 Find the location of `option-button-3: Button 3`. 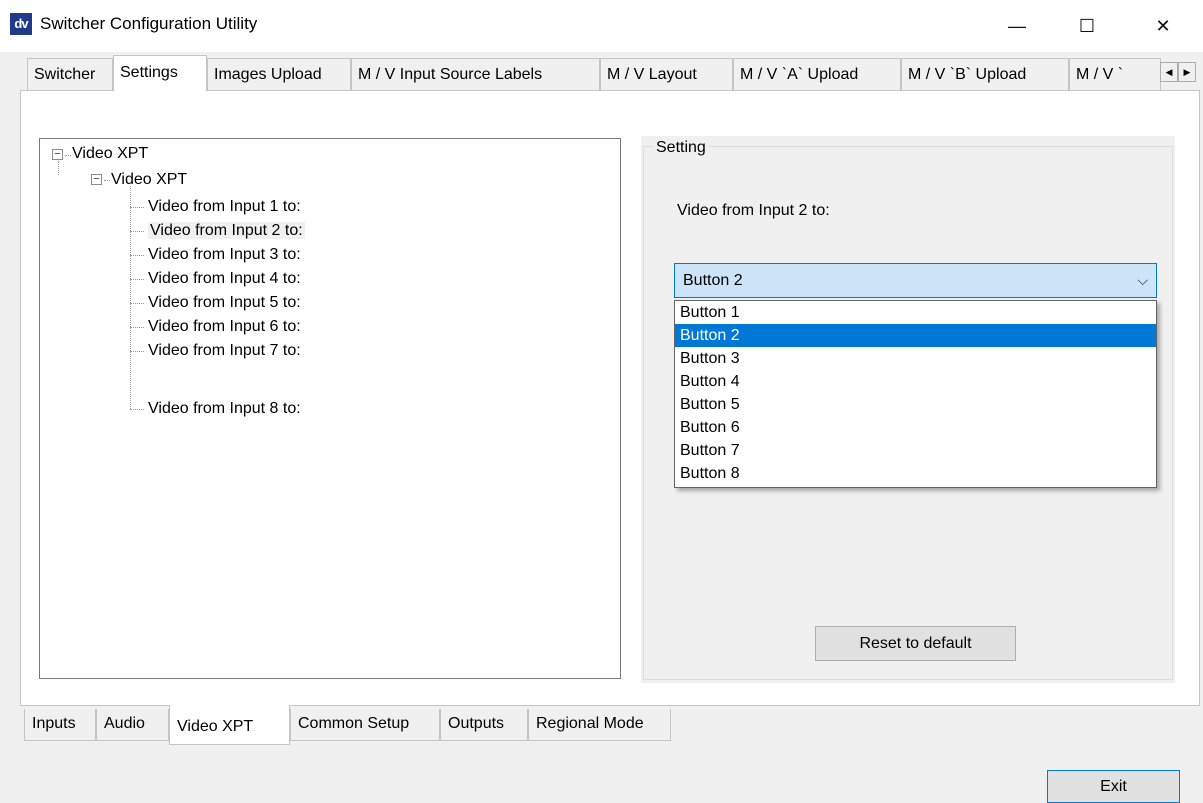

option-button-3: Button 3 is located at coordinates (915, 358).